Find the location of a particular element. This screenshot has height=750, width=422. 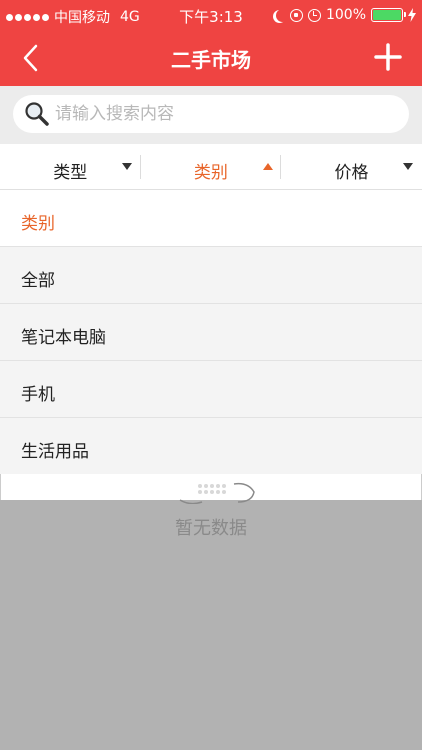

option-label: 全部 is located at coordinates (38, 281).